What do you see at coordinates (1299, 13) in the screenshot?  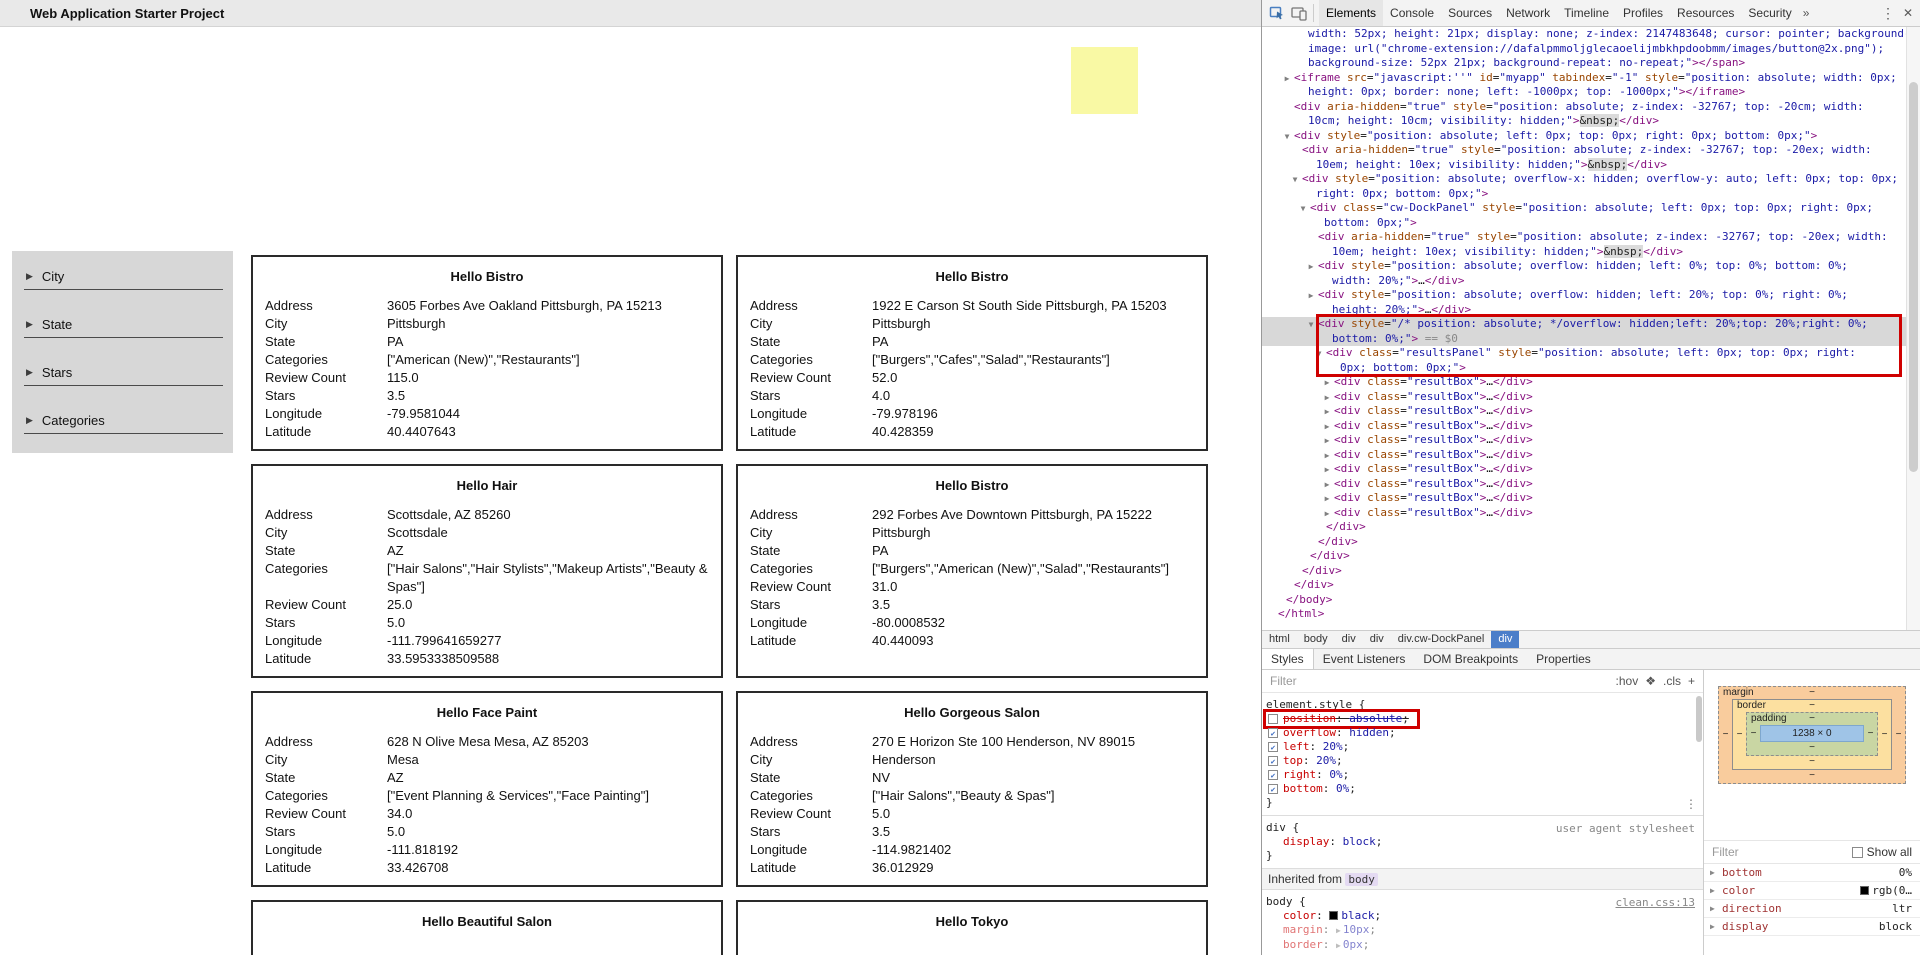 I see `device-toolbar-icon` at bounding box center [1299, 13].